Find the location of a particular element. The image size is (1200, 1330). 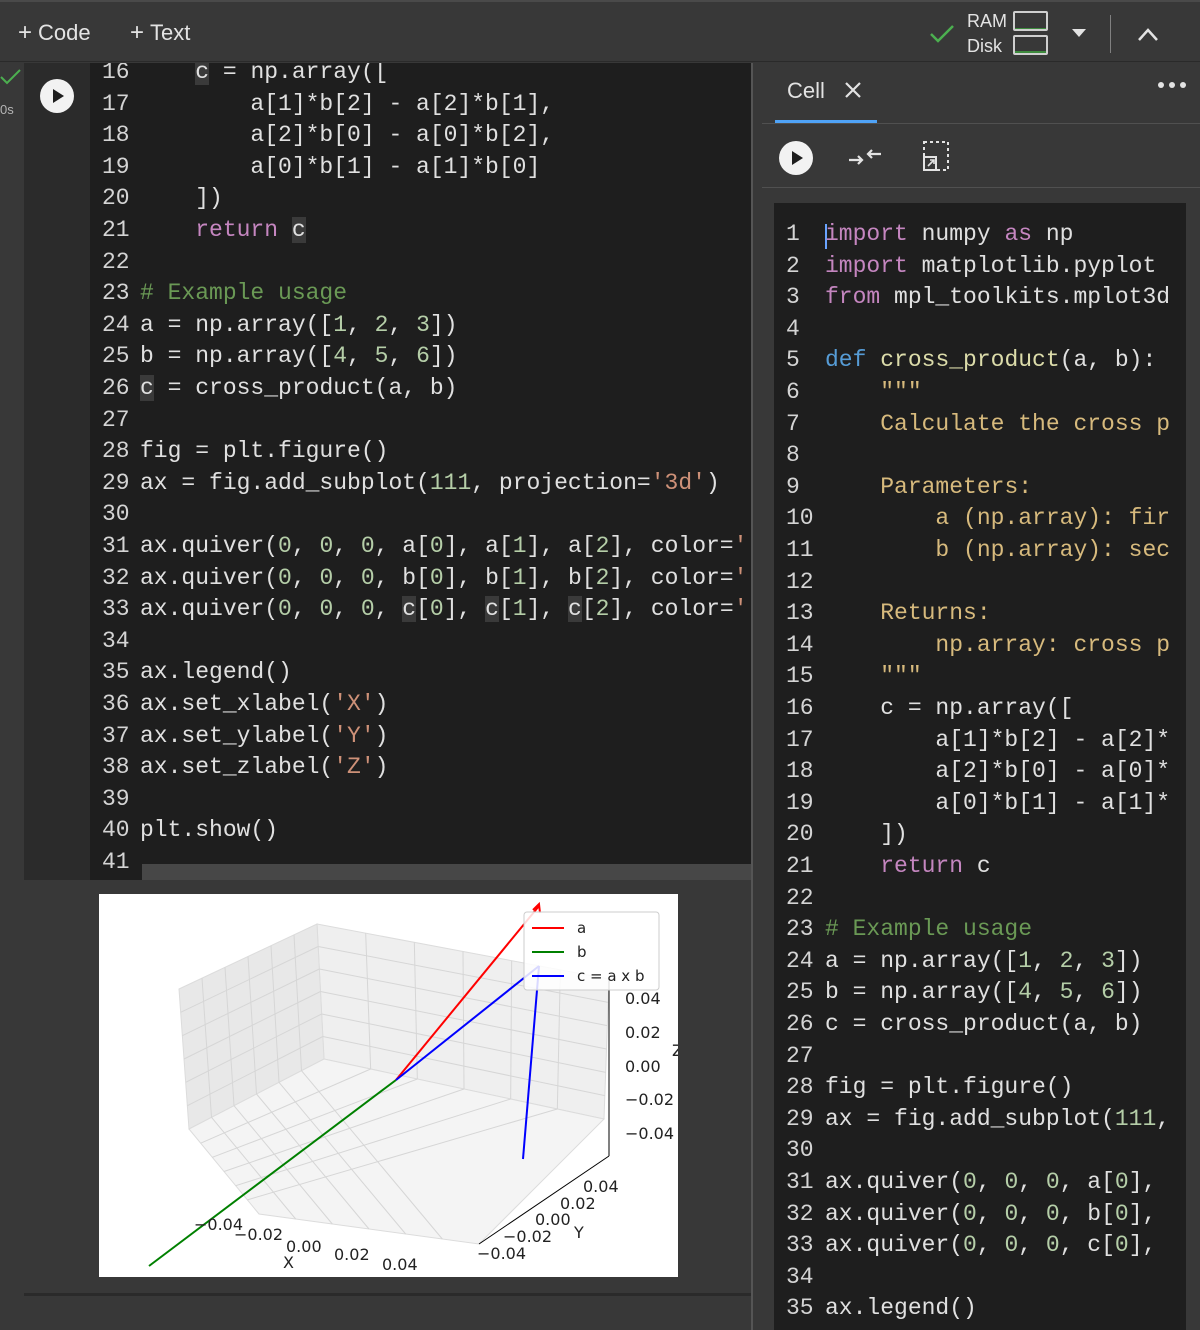

close-icon is located at coordinates (853, 90).